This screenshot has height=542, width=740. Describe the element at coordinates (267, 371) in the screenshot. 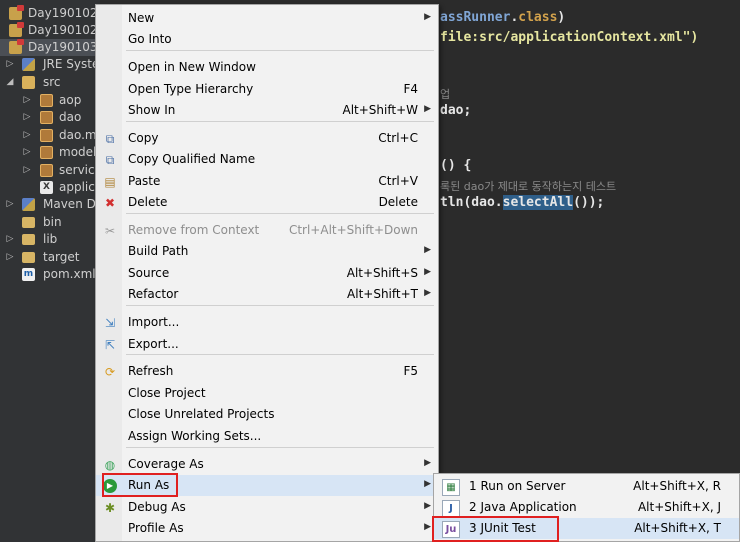

I see `menu-item-refresh: ⟳ Refresh F5` at that location.